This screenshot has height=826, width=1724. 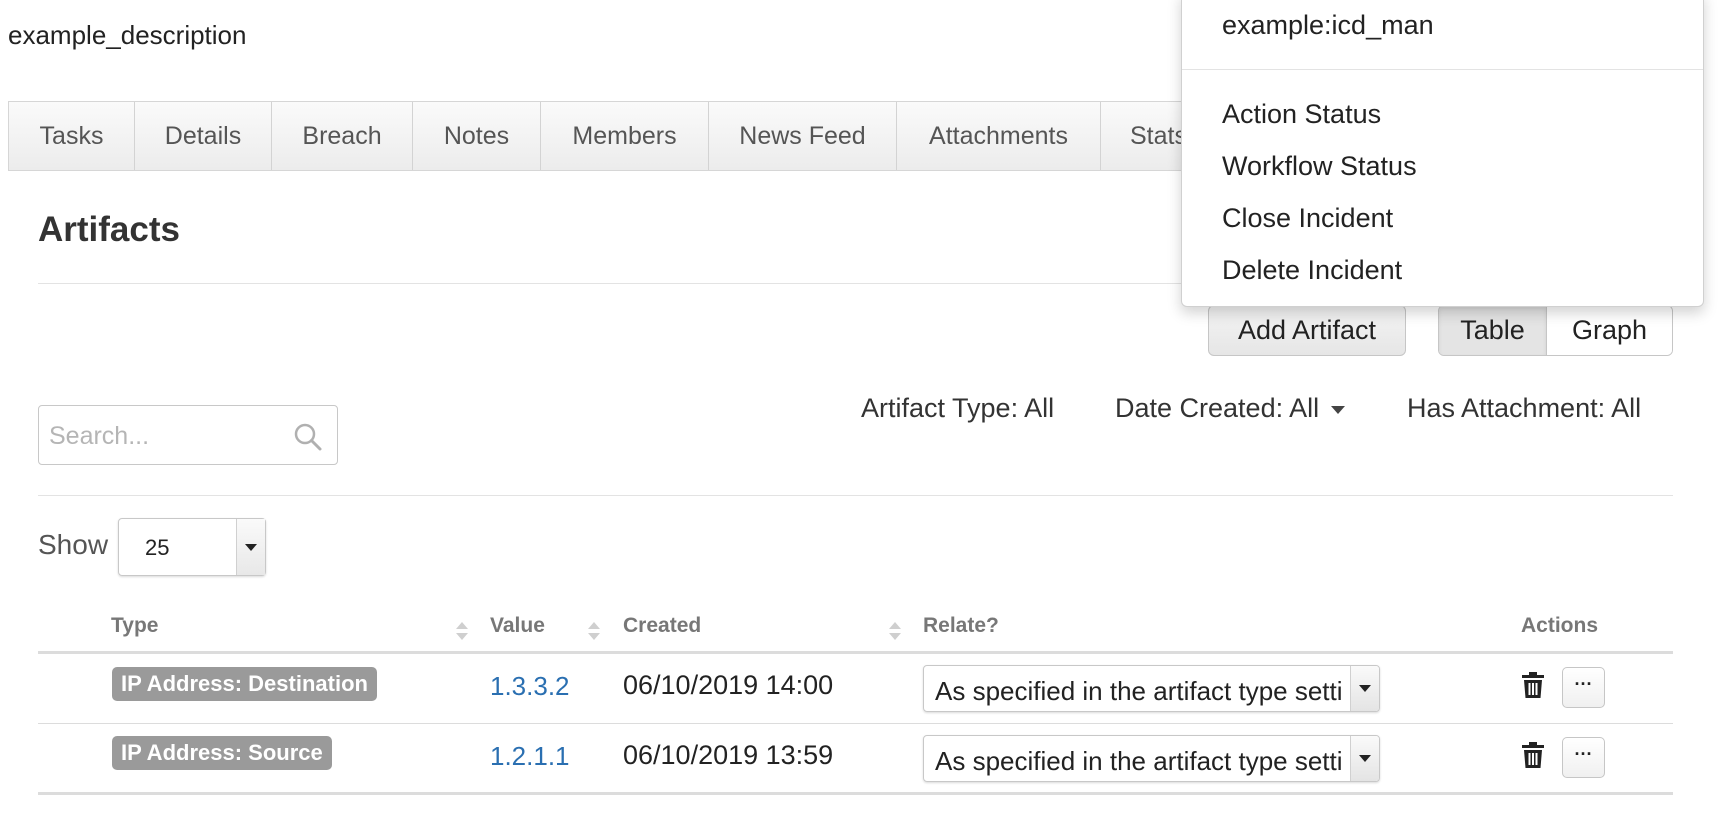 I want to click on search-box, so click(x=188, y=435).